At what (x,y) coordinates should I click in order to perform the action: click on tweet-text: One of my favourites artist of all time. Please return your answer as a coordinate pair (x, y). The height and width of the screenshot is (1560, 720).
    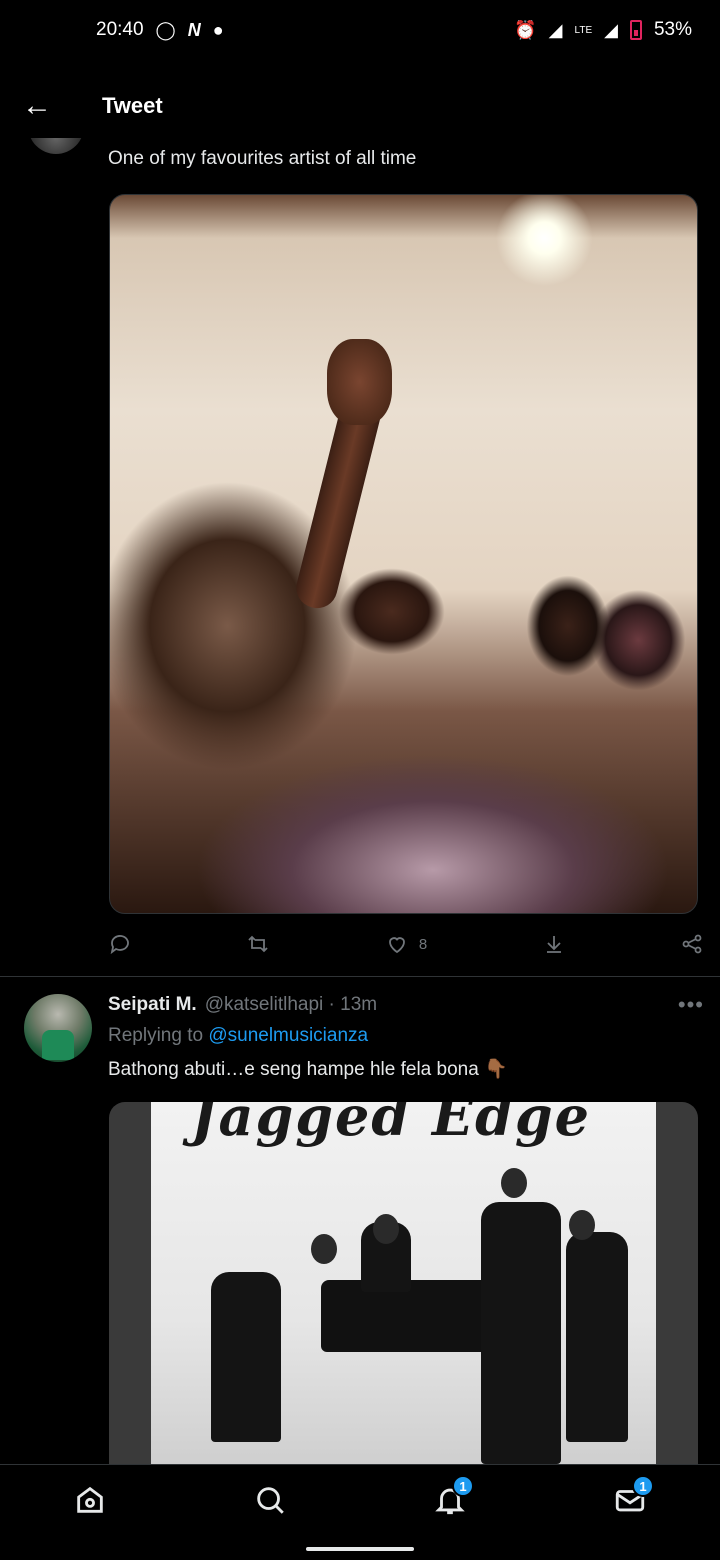
    Looking at the image, I should click on (262, 158).